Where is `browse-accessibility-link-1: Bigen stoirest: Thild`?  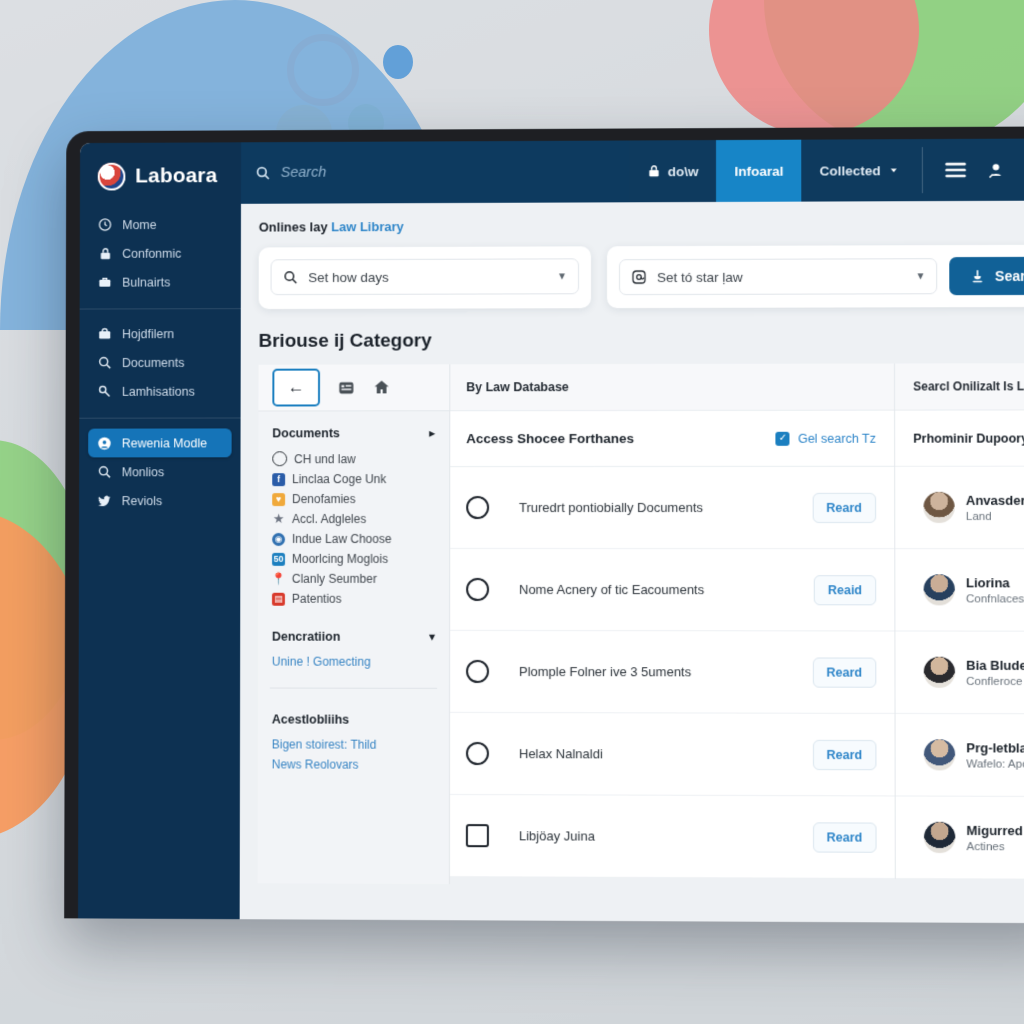
browse-accessibility-link-1: Bigen stoirest: Thild is located at coordinates (353, 744).